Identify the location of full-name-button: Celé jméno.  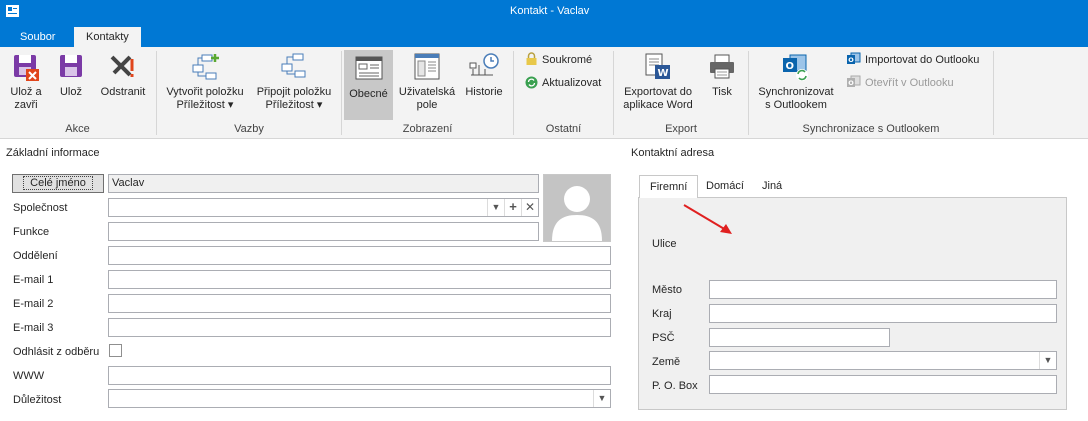
(58, 183).